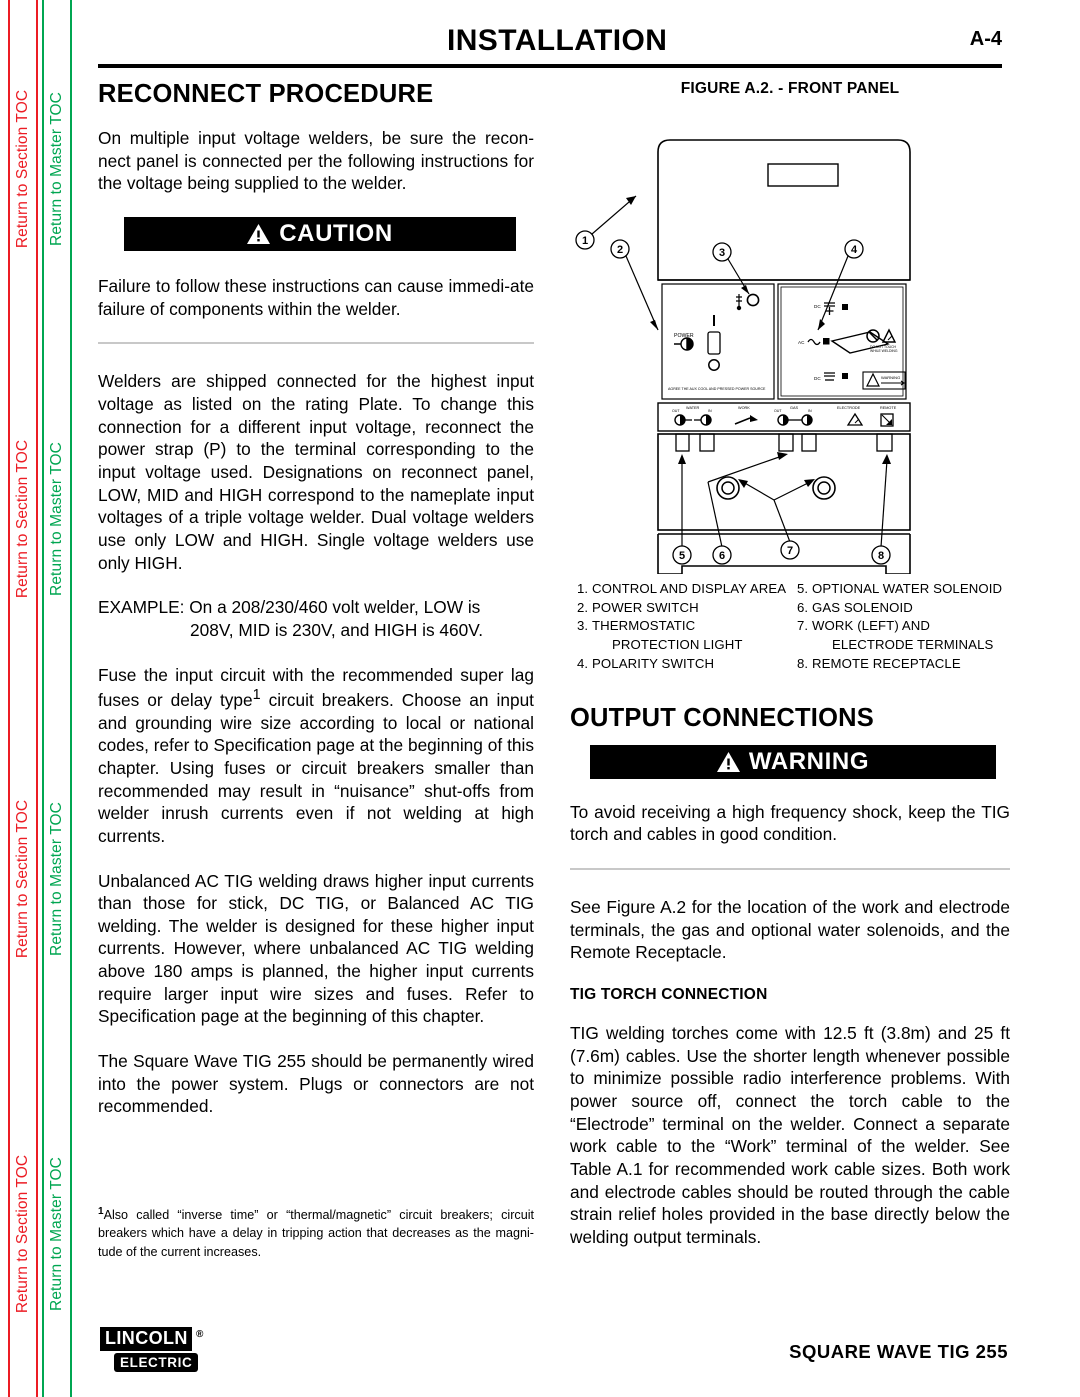 This screenshot has height=1397, width=1080. I want to click on legend-text-line2: ELECTRODE TERMINALS, so click(913, 645).